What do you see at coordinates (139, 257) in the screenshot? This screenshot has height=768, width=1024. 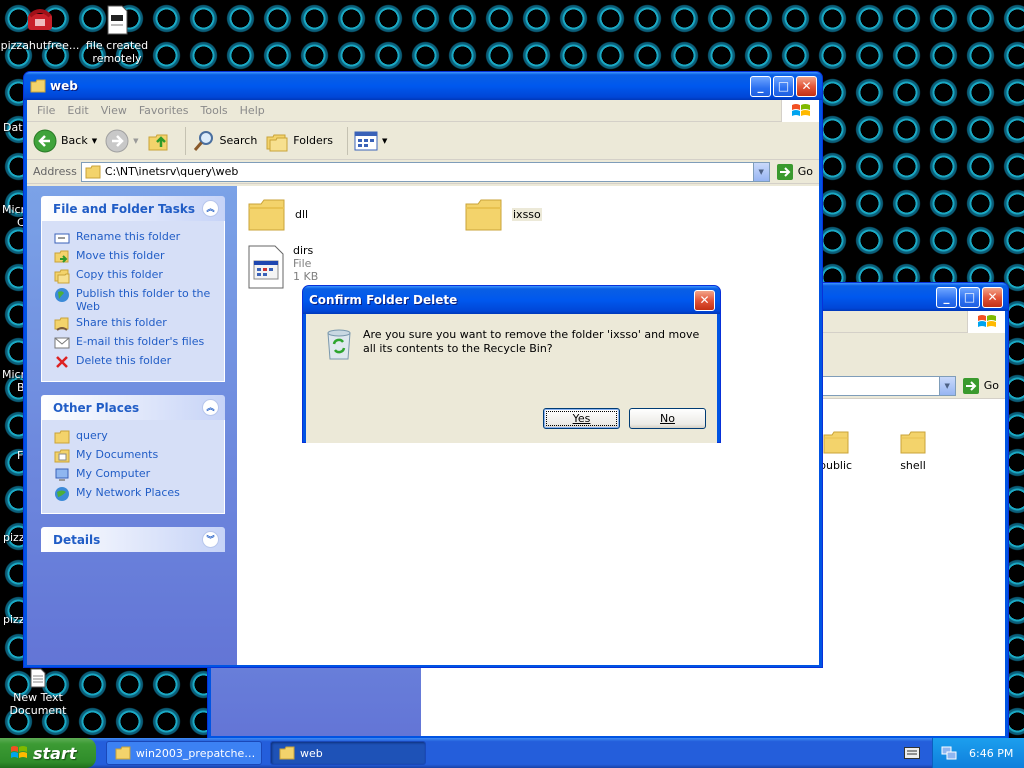 I see `task-move-folder: Move this folder` at bounding box center [139, 257].